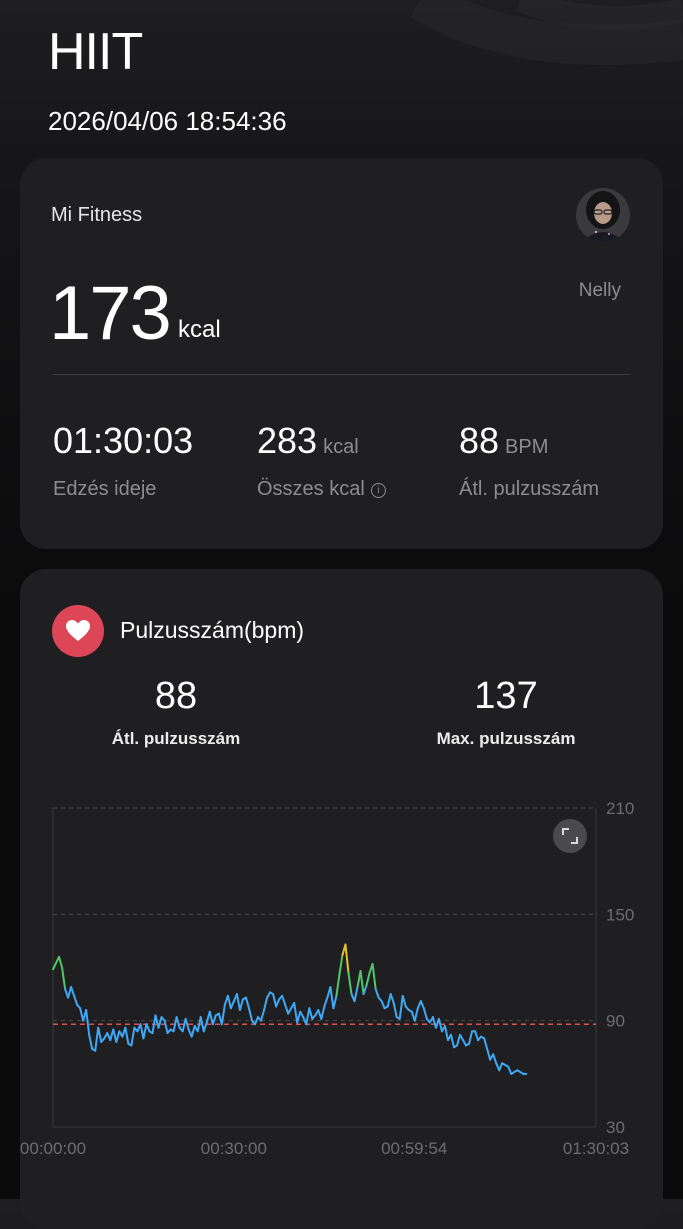  I want to click on x-tick-label: 01:30:03, so click(596, 1148).